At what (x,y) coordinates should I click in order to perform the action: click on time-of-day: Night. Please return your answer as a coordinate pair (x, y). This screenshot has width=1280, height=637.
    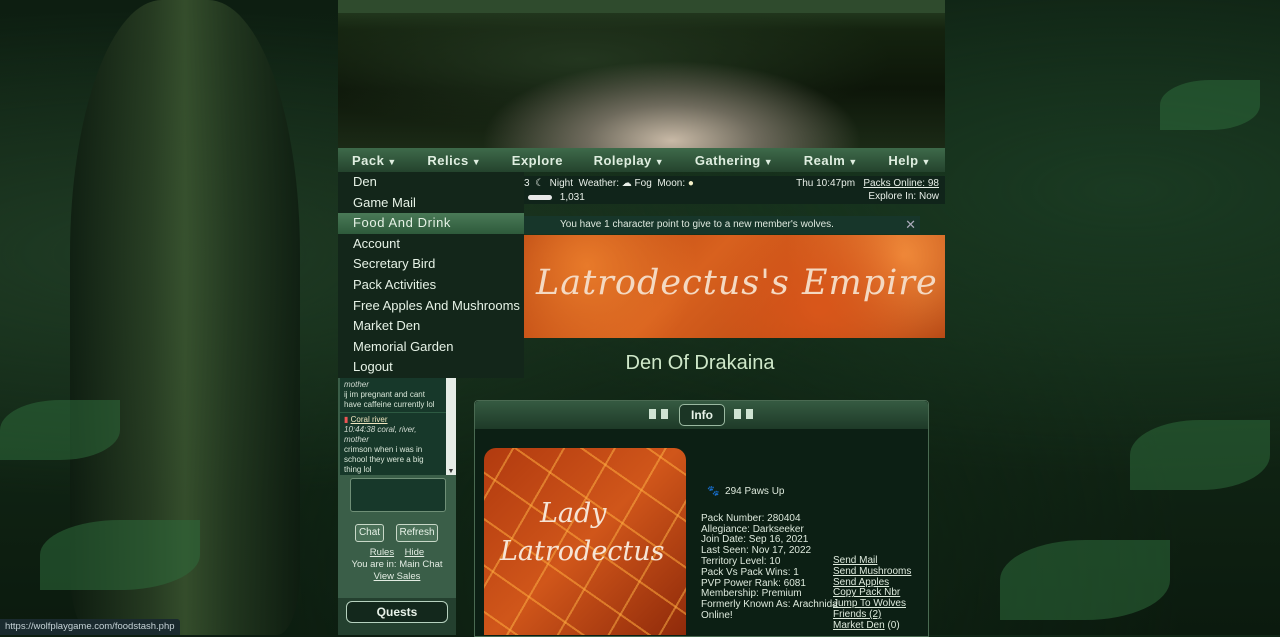
    Looking at the image, I should click on (561, 183).